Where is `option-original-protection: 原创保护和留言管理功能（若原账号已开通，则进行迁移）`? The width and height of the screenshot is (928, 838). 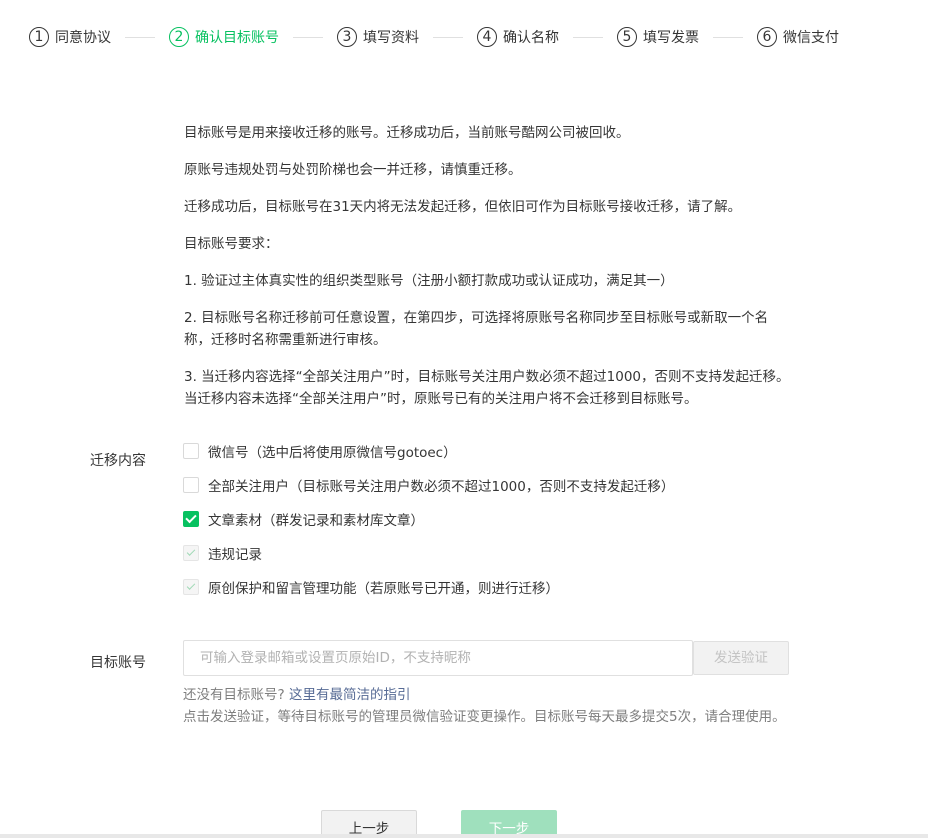 option-original-protection: 原创保护和留言管理功能（若原账号已开通，则进行迁移） is located at coordinates (428, 587).